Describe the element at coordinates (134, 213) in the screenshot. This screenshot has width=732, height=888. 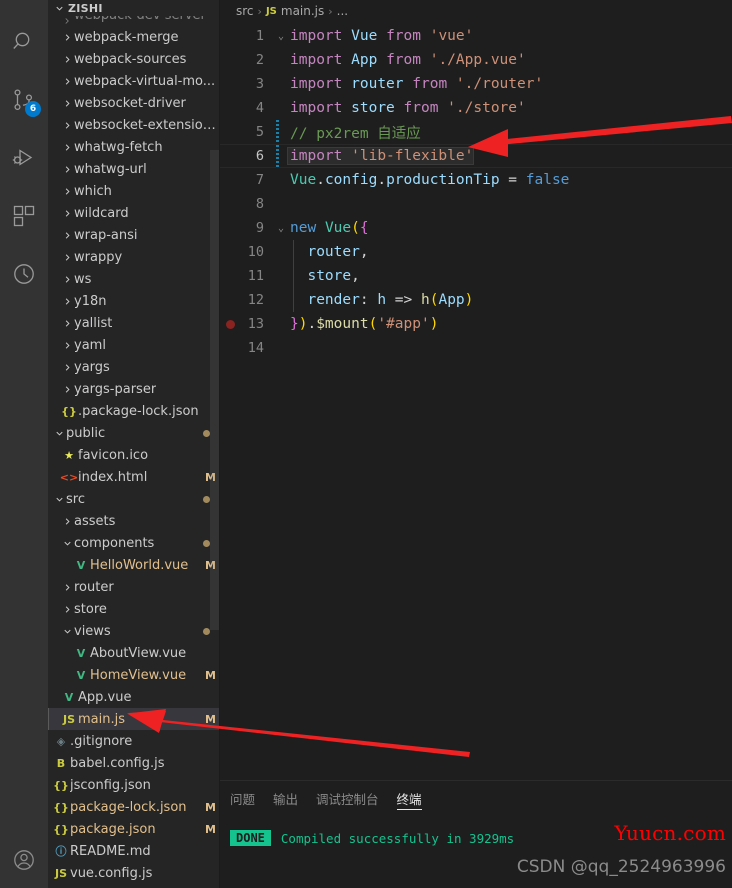
I see `tree-row: wildcard` at that location.